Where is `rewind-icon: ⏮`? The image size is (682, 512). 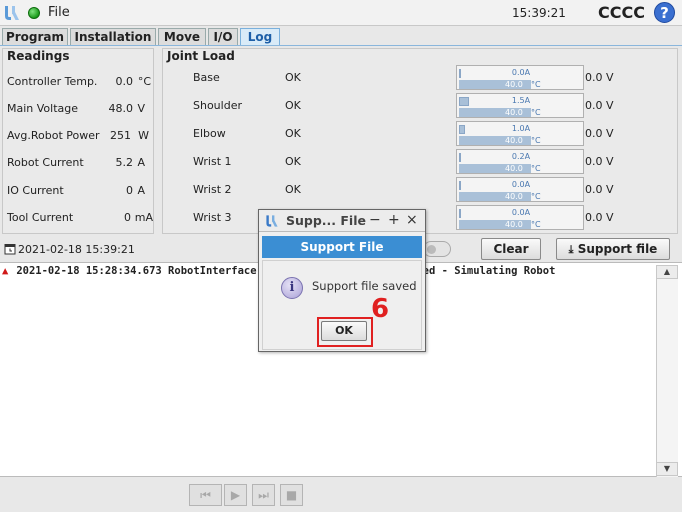
rewind-icon: ⏮ is located at coordinates (205, 495).